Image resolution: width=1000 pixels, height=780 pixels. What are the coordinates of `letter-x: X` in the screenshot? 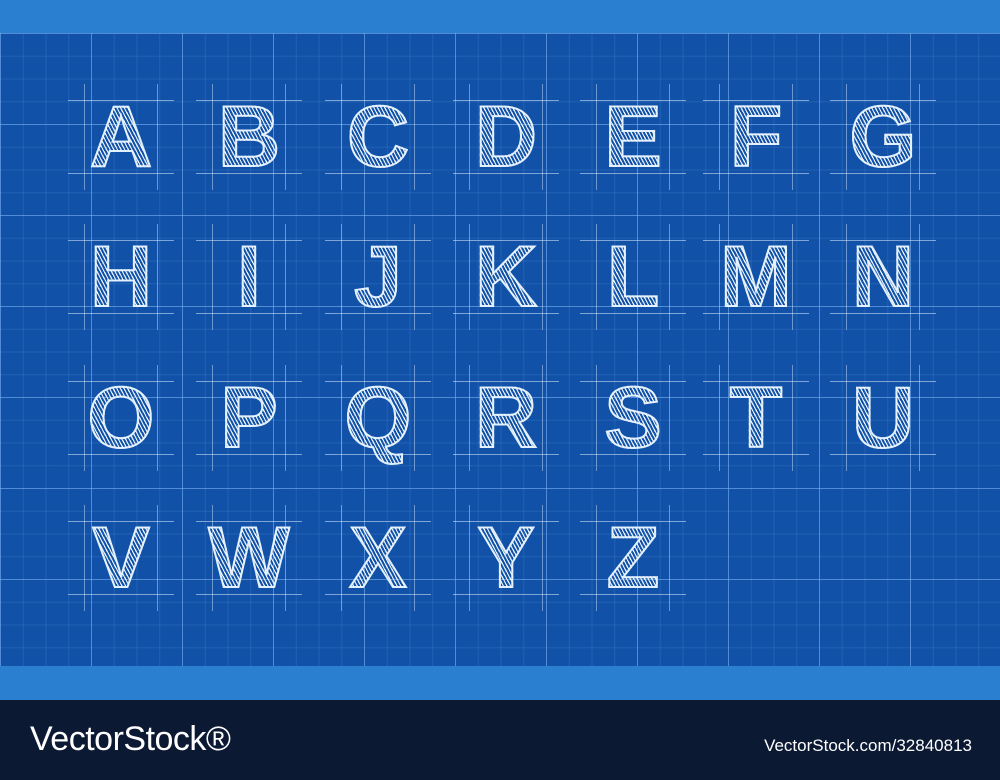 It's located at (378, 558).